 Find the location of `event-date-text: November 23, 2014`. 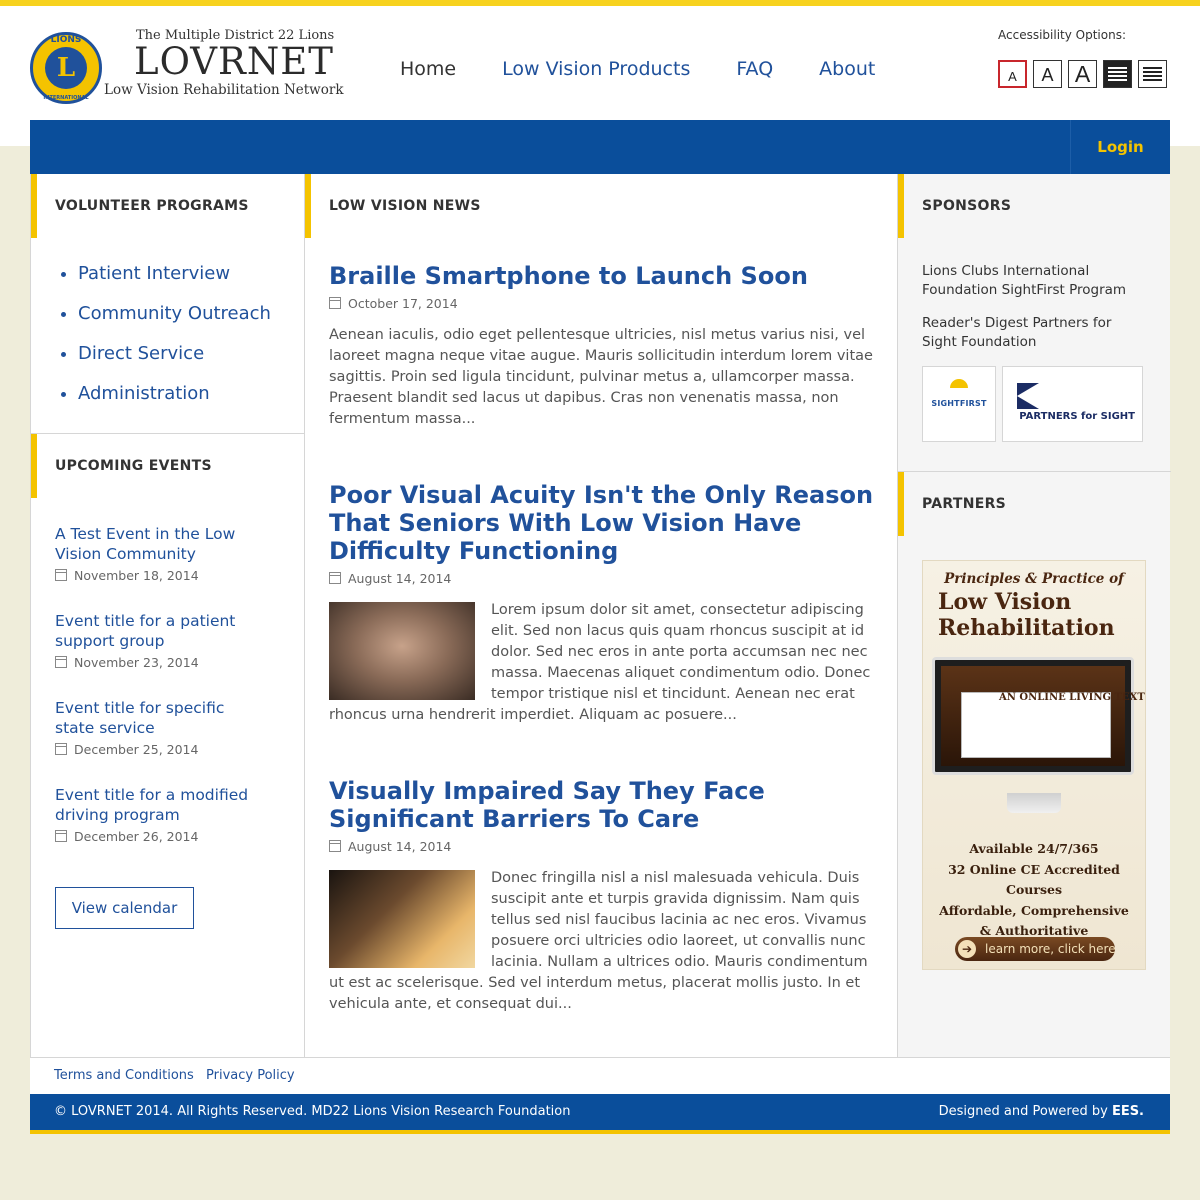

event-date-text: November 23, 2014 is located at coordinates (136, 662).